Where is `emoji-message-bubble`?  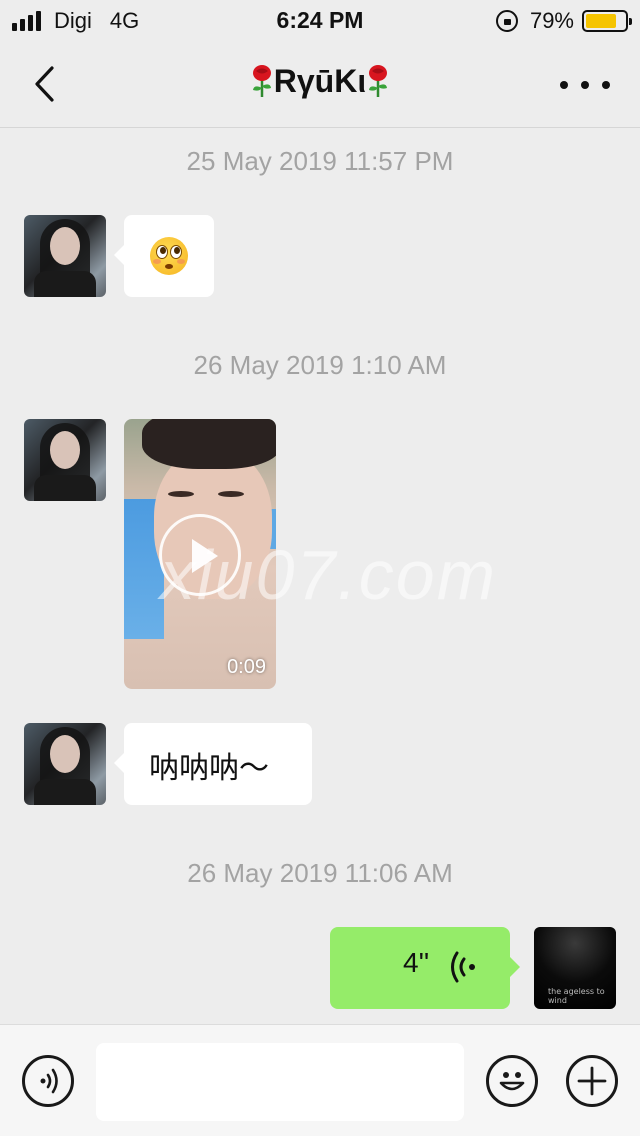 emoji-message-bubble is located at coordinates (164, 256).